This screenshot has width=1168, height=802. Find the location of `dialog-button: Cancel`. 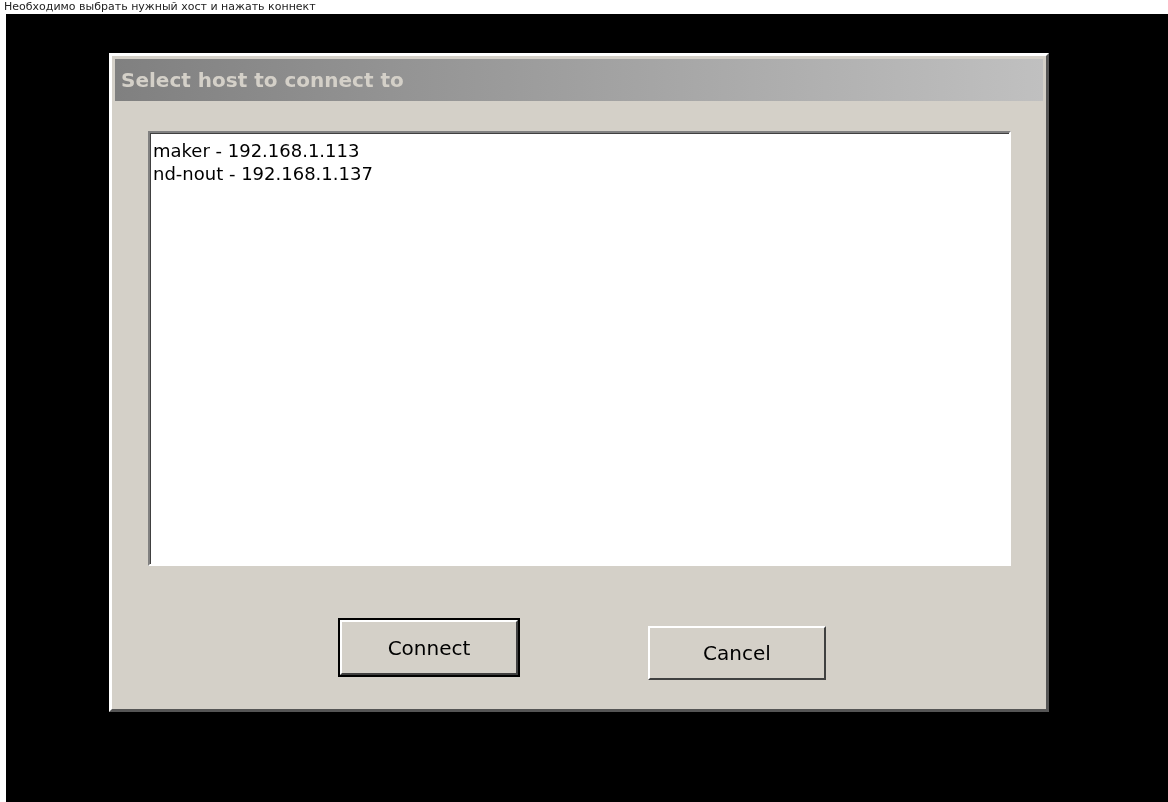

dialog-button: Cancel is located at coordinates (737, 653).